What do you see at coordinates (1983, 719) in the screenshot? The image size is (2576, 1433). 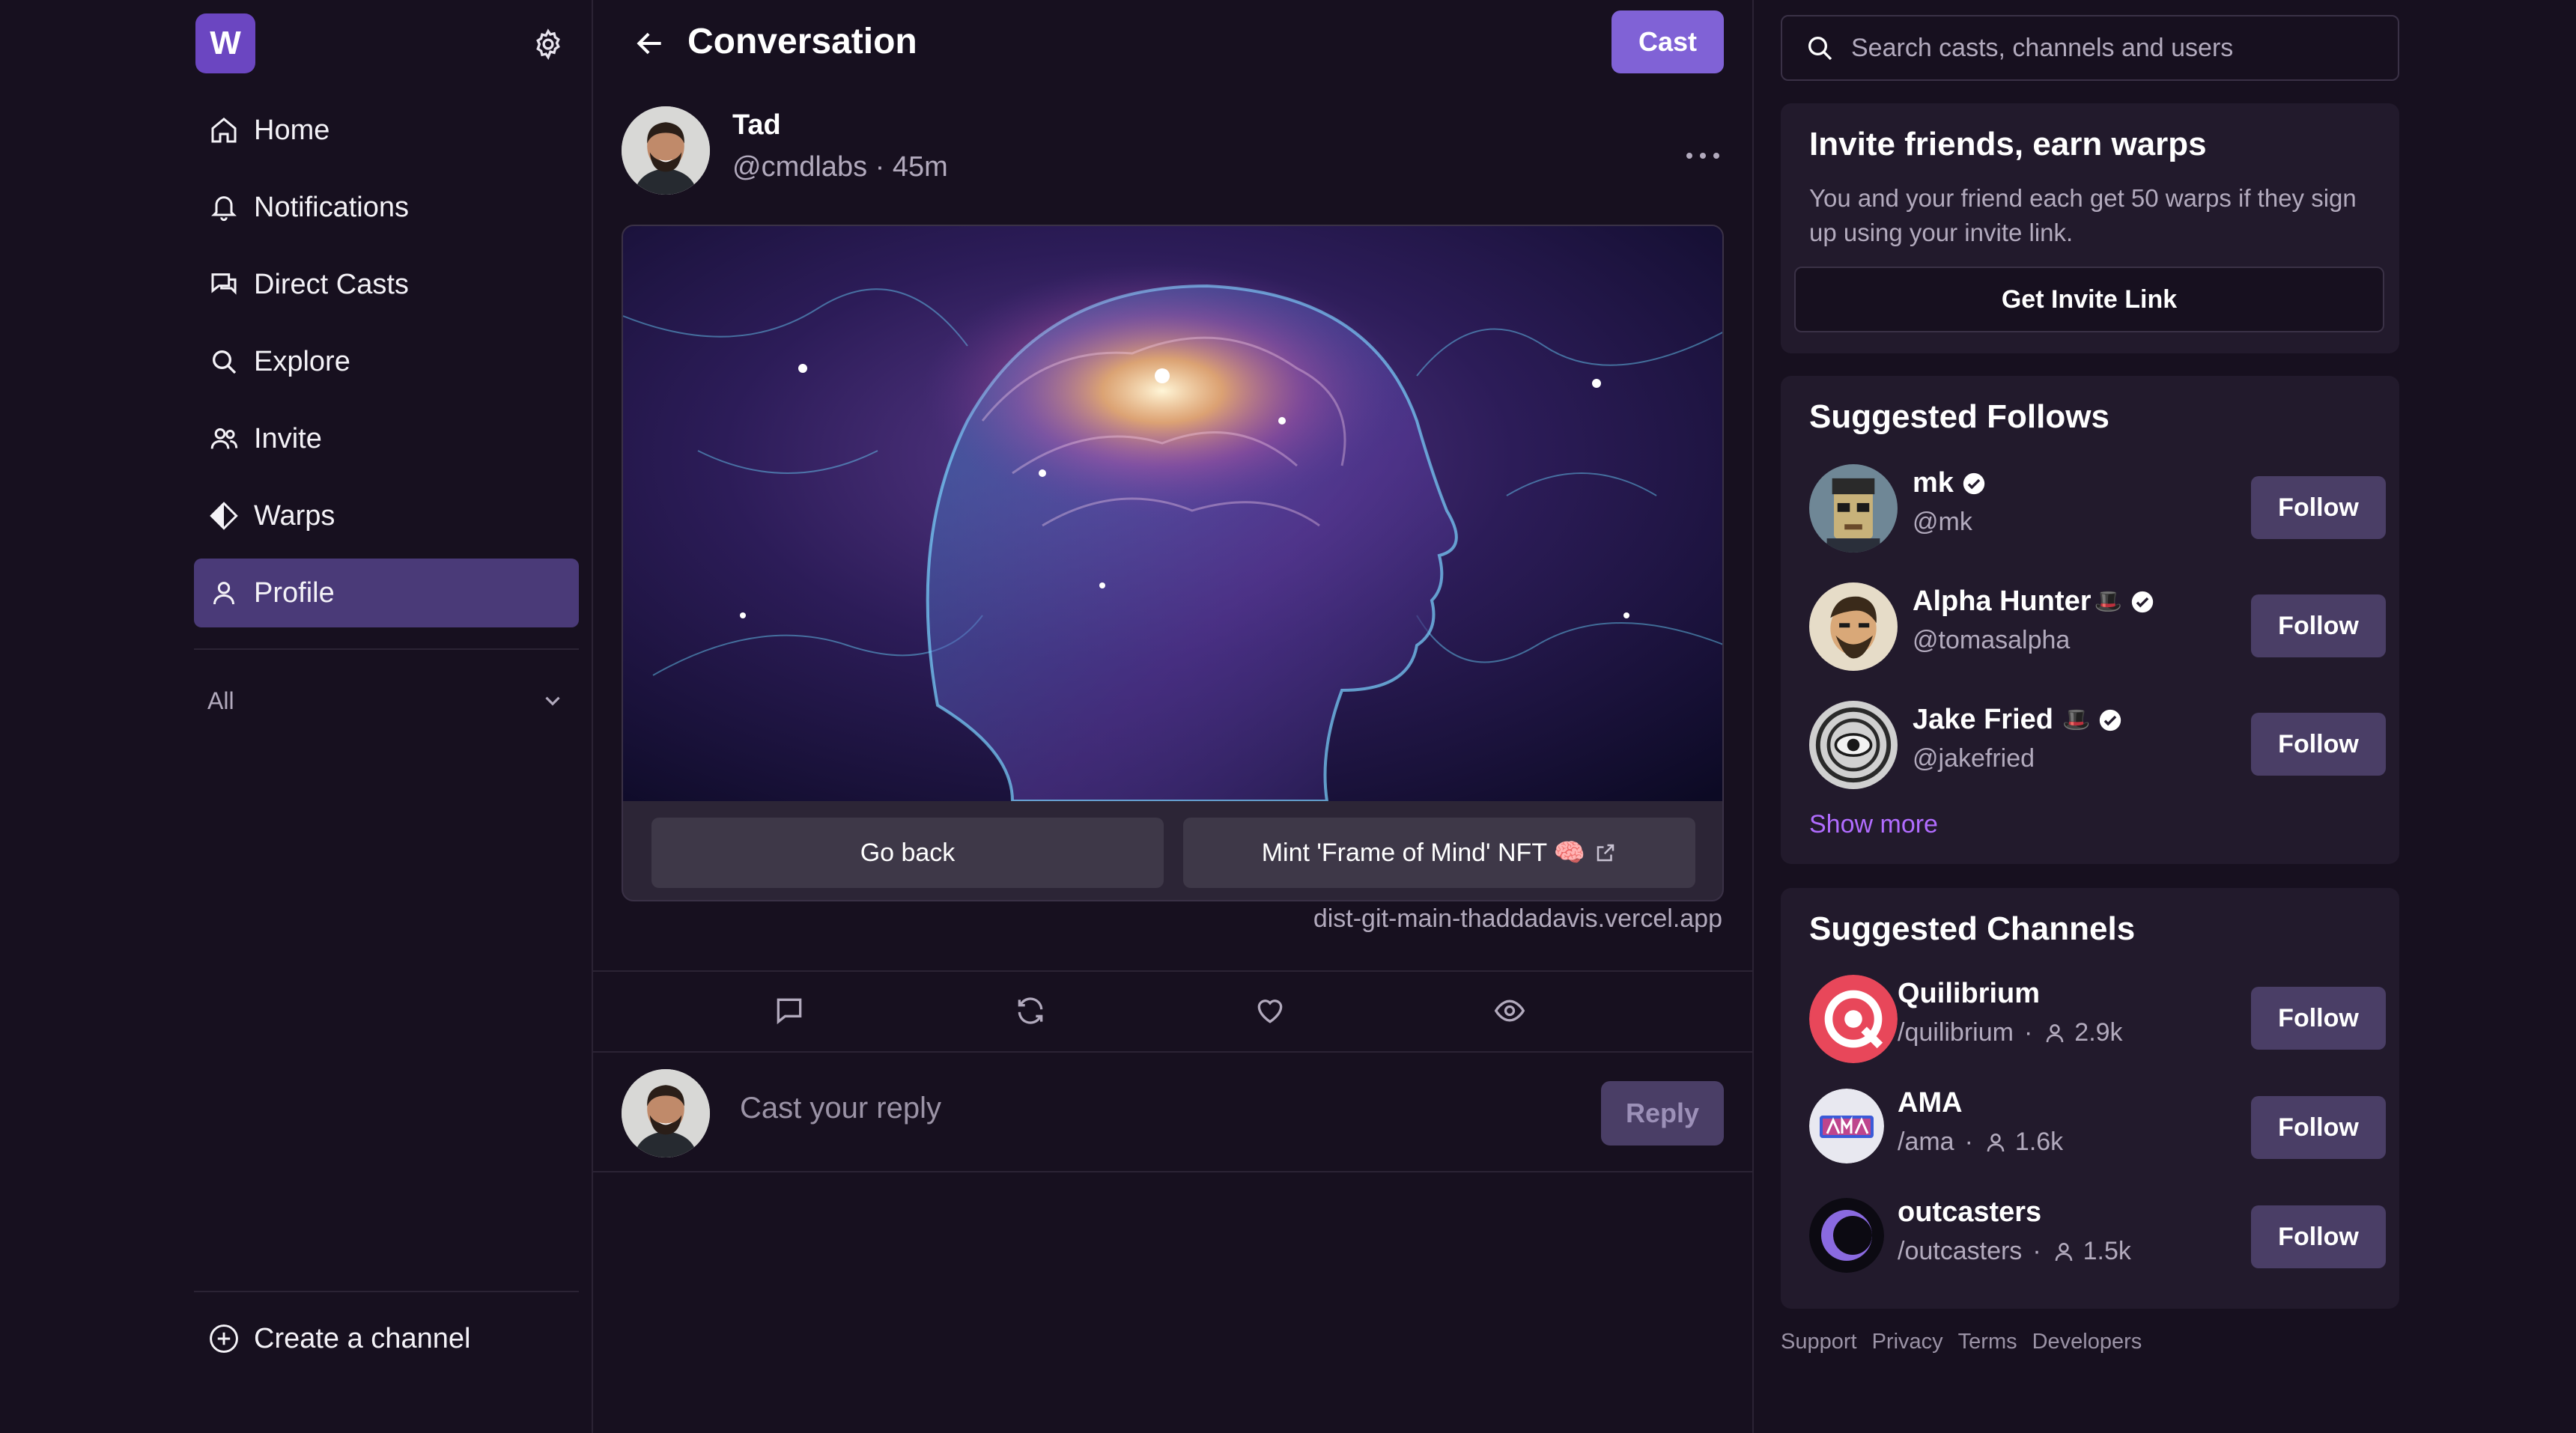 I see `user-name-text: Jake Fried` at bounding box center [1983, 719].